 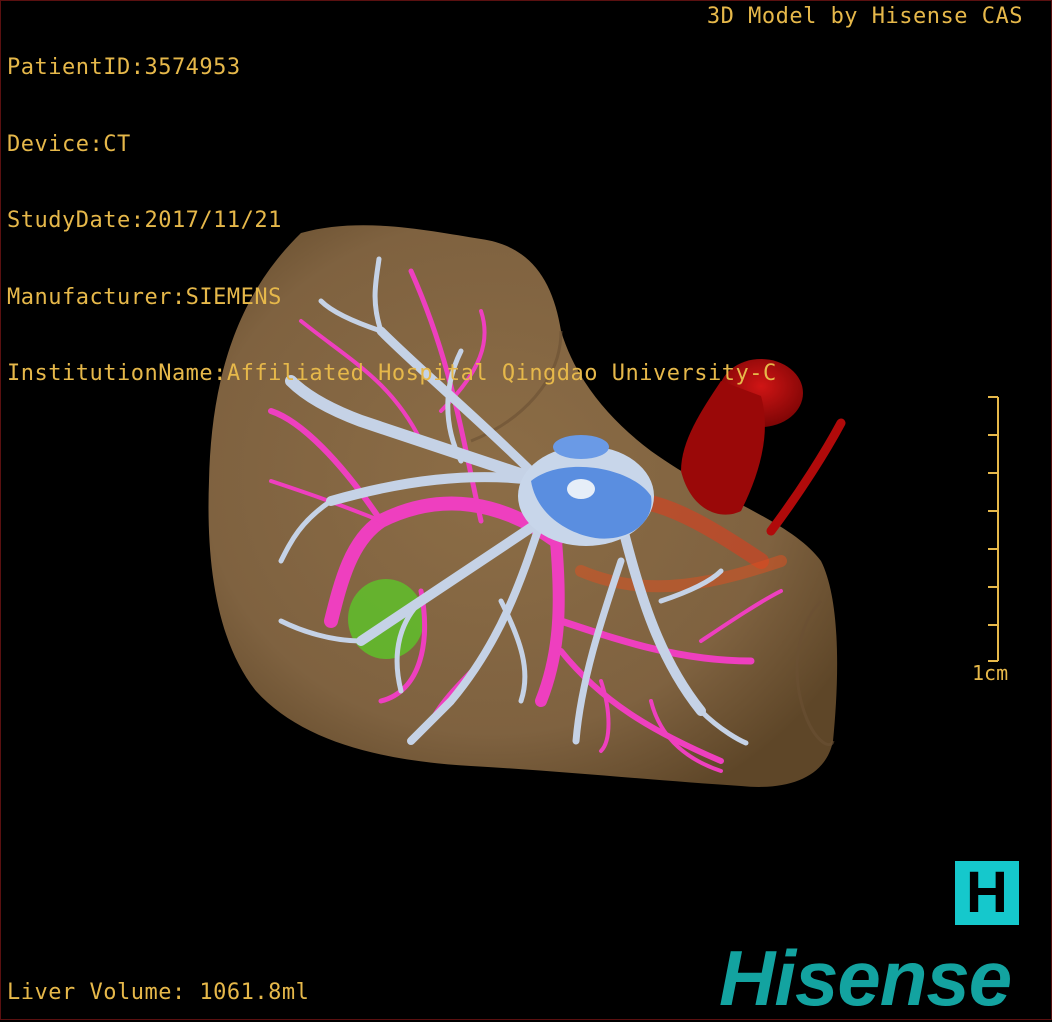 I want to click on scale-bar, so click(x=993, y=529).